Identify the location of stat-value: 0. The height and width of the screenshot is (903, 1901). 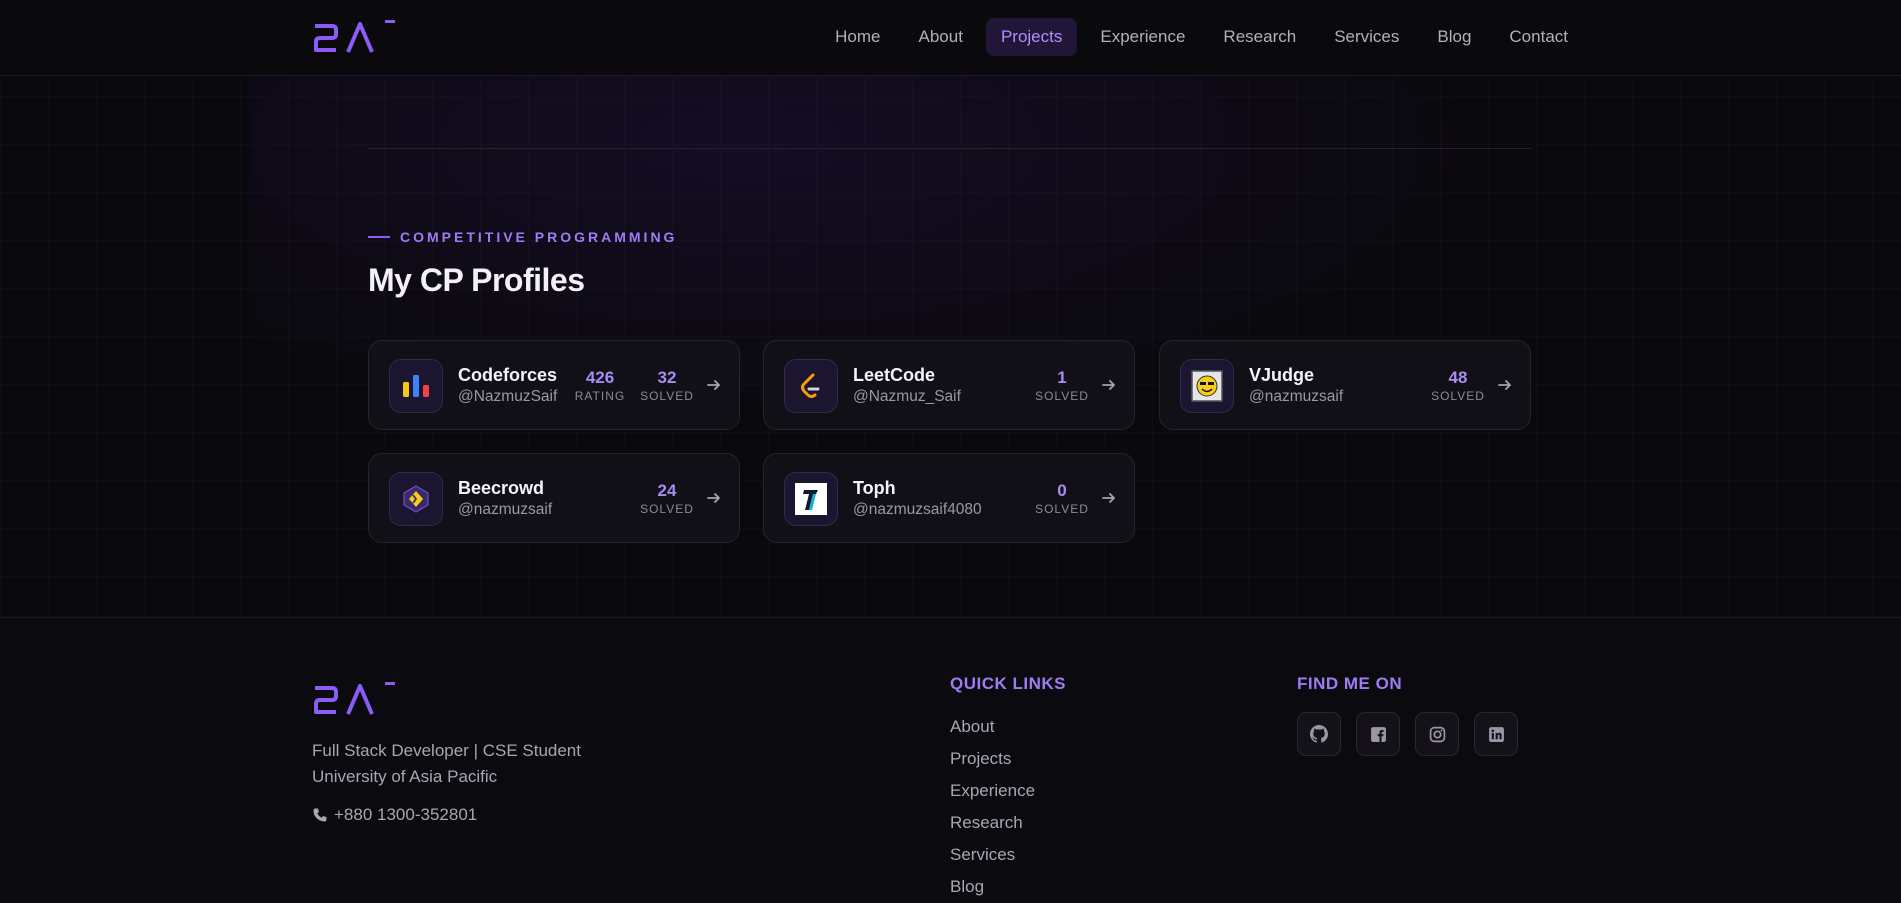
(1062, 490).